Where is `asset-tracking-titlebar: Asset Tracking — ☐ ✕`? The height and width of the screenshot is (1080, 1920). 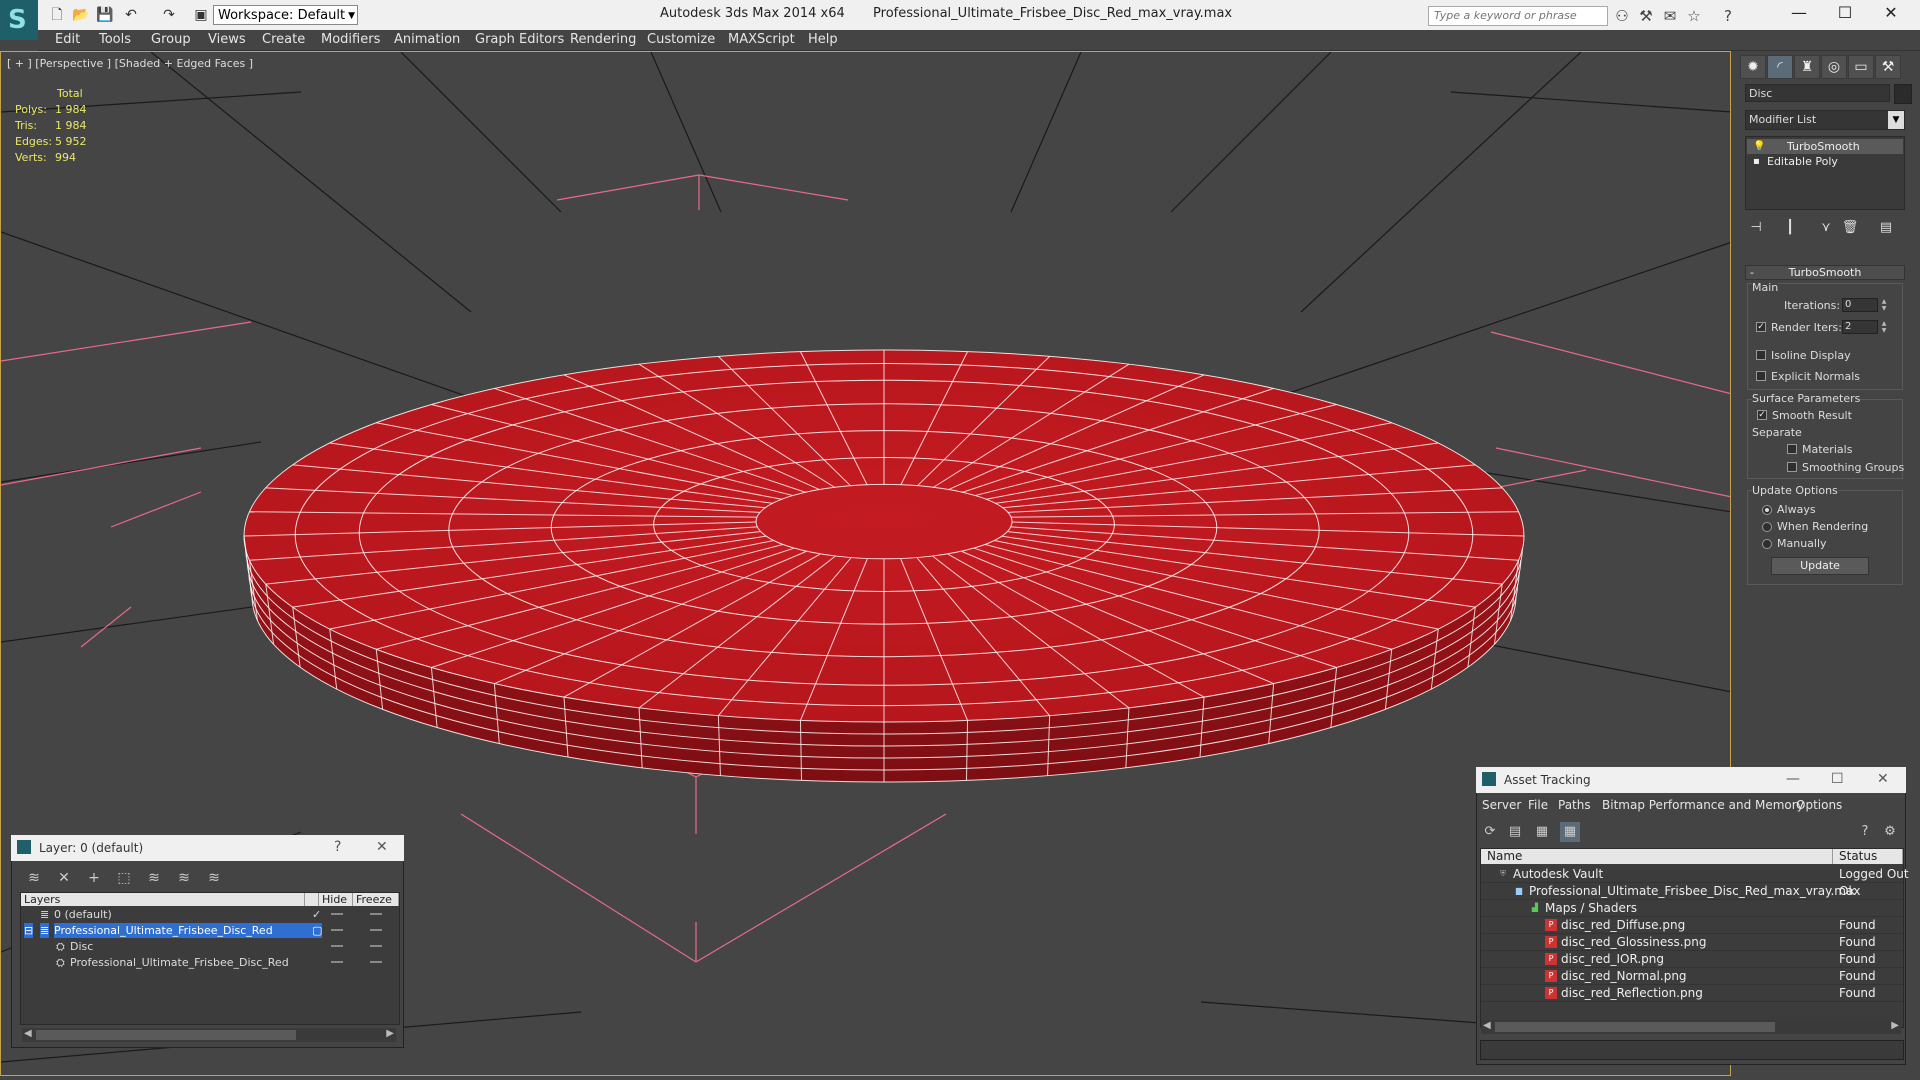 asset-tracking-titlebar: Asset Tracking — ☐ ✕ is located at coordinates (1691, 780).